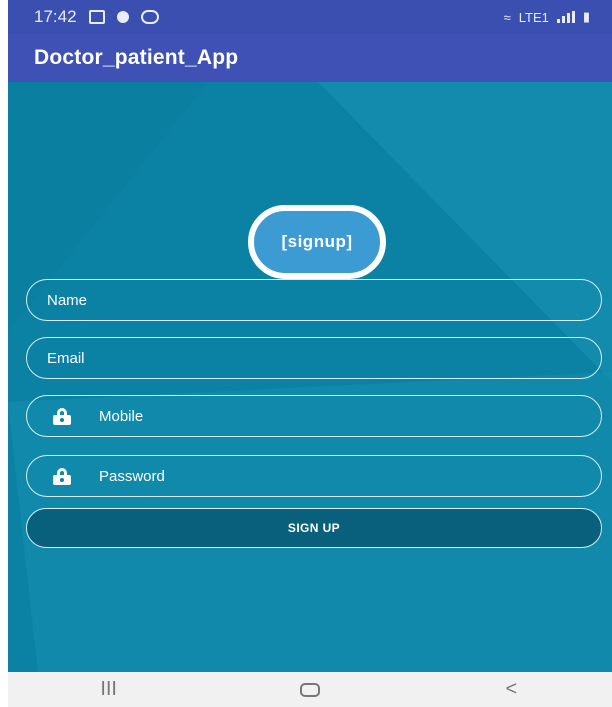 This screenshot has width=612, height=707. I want to click on sign-up-label: SIGN UP, so click(314, 528).